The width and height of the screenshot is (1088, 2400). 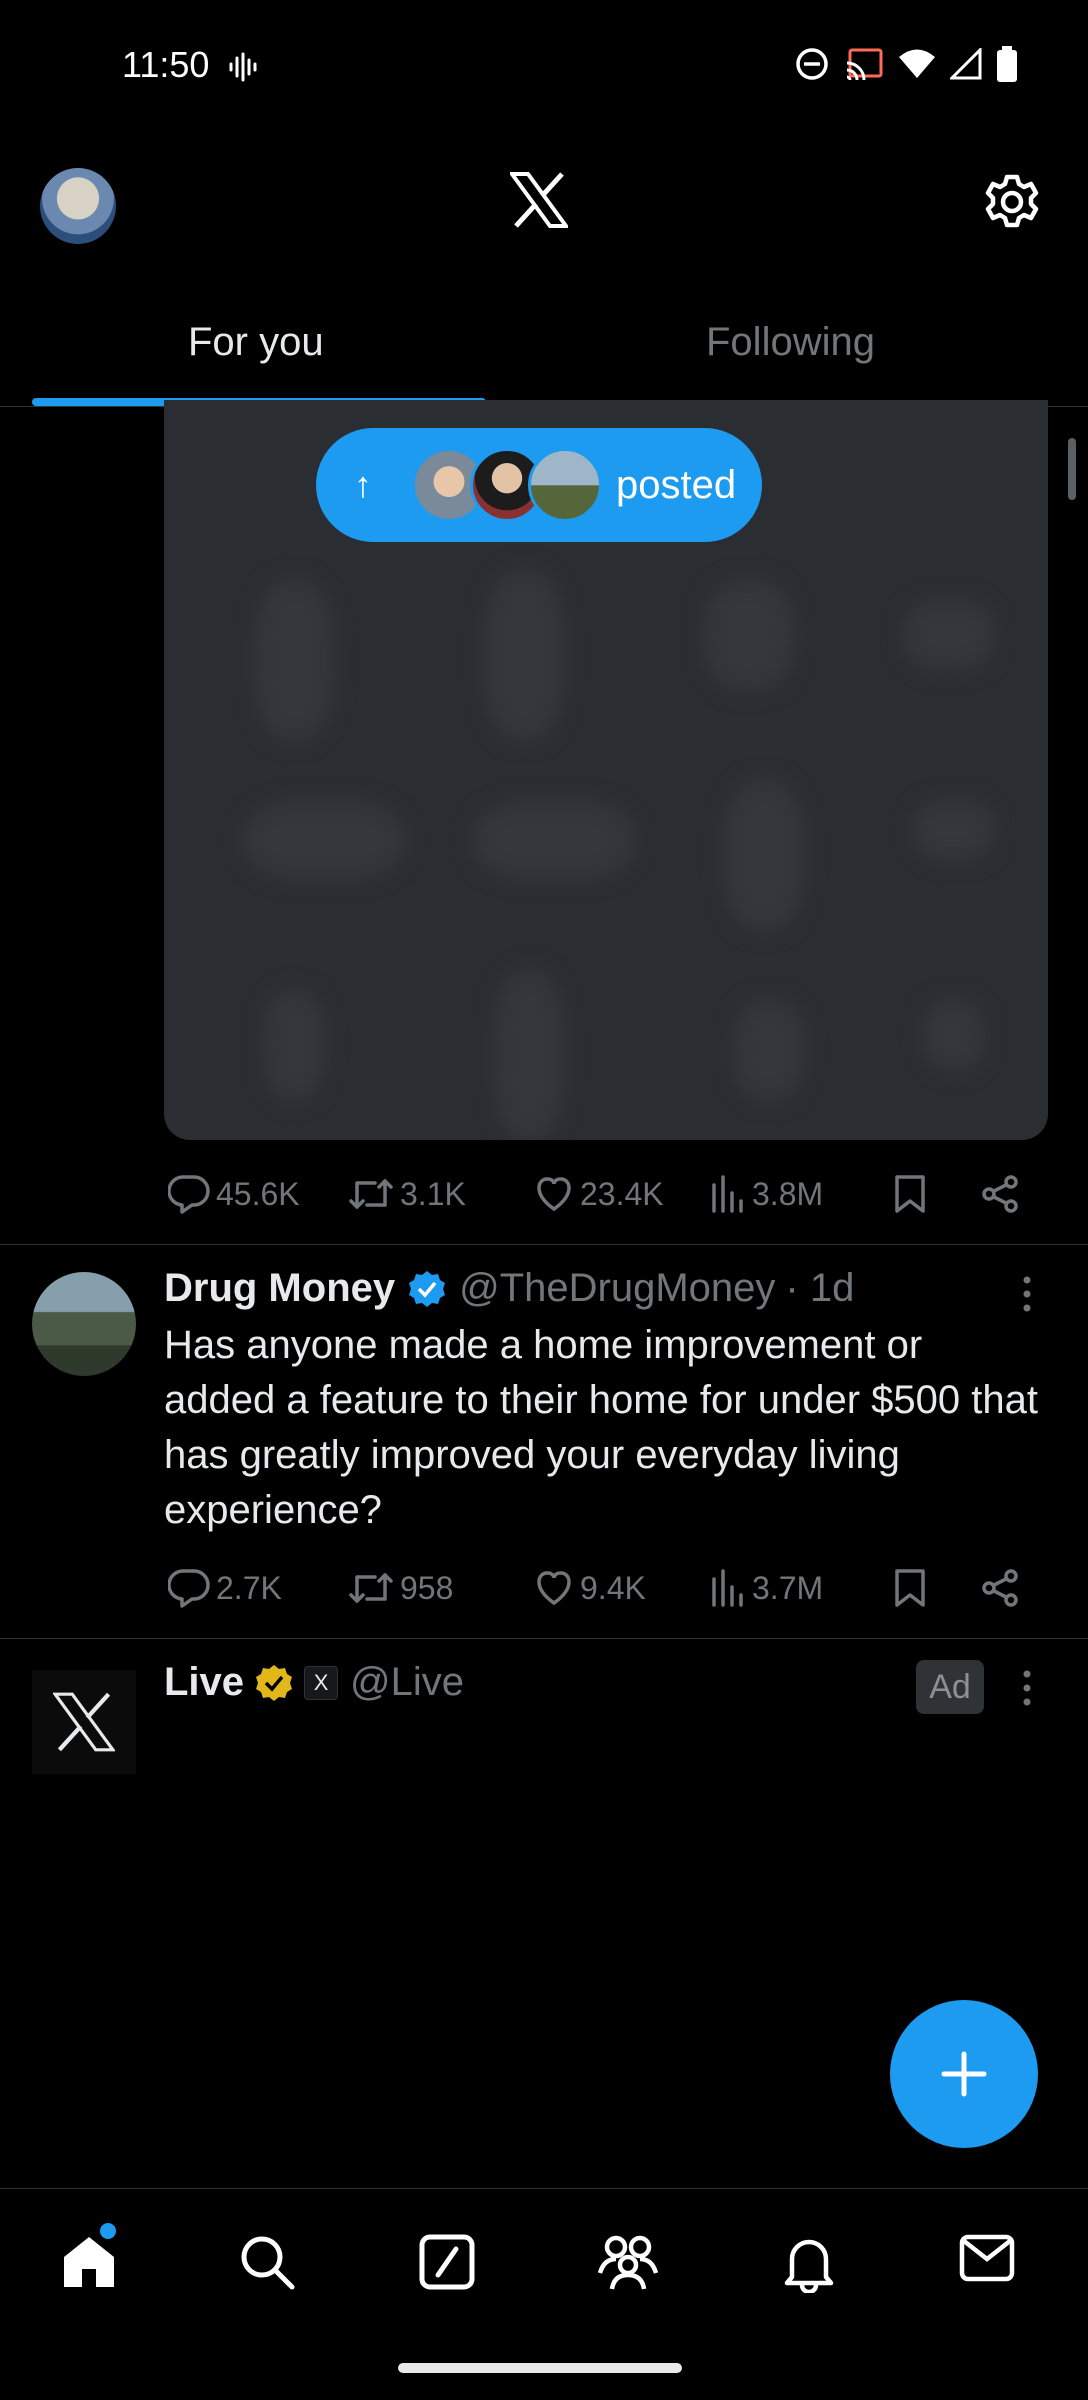 I want to click on communities-icon, so click(x=628, y=2262).